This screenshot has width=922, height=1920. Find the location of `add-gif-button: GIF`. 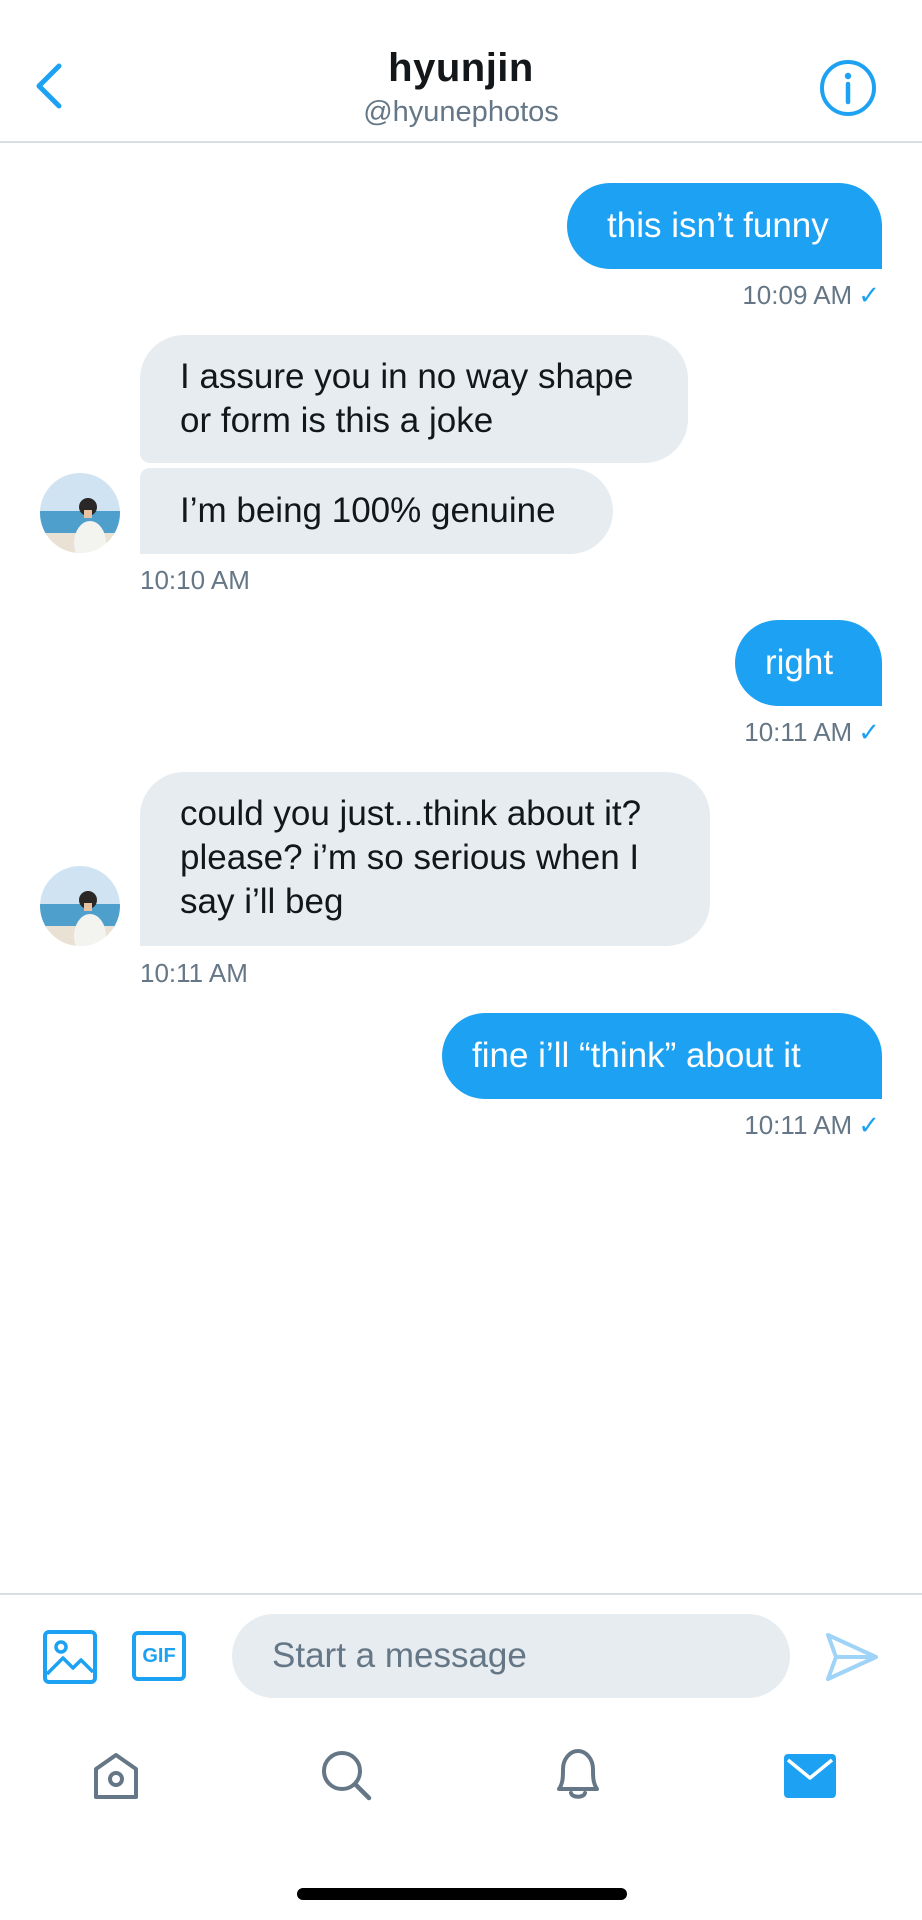

add-gif-button: GIF is located at coordinates (159, 1656).